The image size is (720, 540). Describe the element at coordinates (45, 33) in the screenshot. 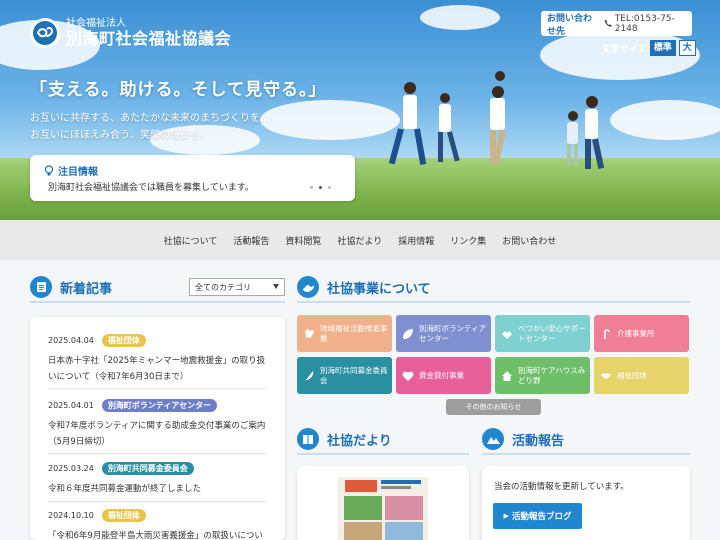

I see `logo-emblem-icon` at that location.